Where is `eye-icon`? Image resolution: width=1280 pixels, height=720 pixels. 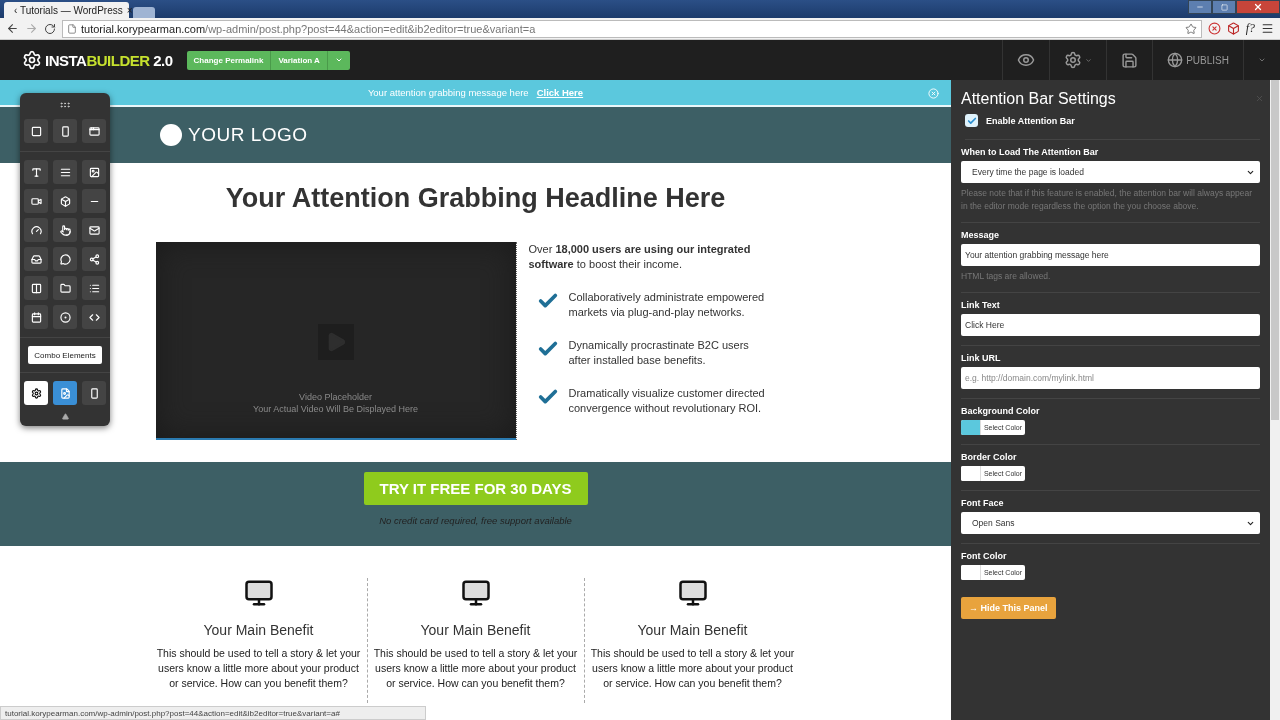 eye-icon is located at coordinates (1026, 60).